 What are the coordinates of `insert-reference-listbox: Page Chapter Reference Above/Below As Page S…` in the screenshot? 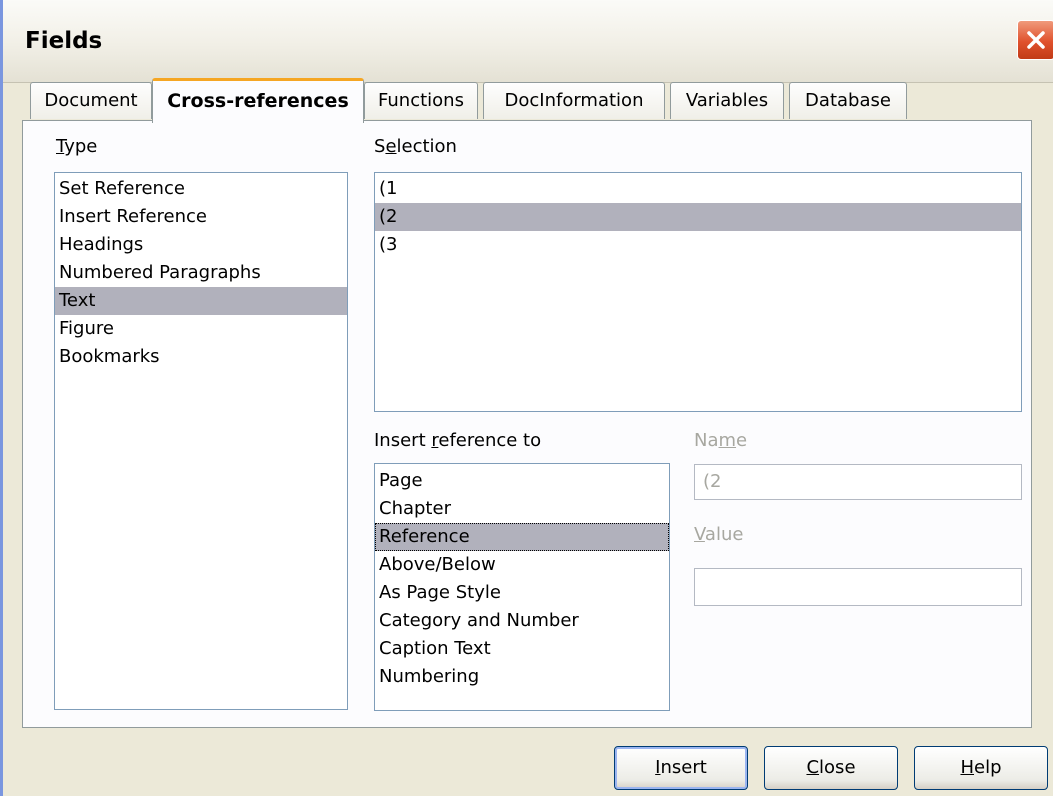 It's located at (522, 587).